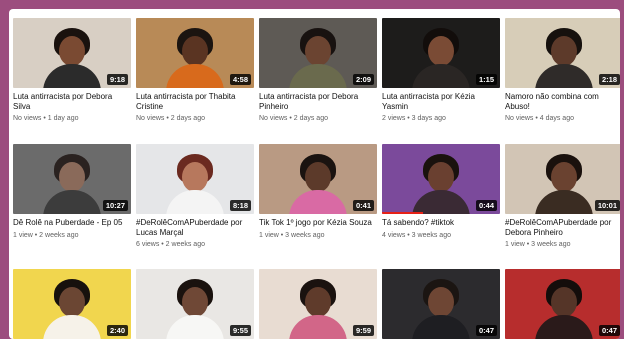 Image resolution: width=624 pixels, height=339 pixels. What do you see at coordinates (486, 205) in the screenshot?
I see `duration-badge: 0:44` at bounding box center [486, 205].